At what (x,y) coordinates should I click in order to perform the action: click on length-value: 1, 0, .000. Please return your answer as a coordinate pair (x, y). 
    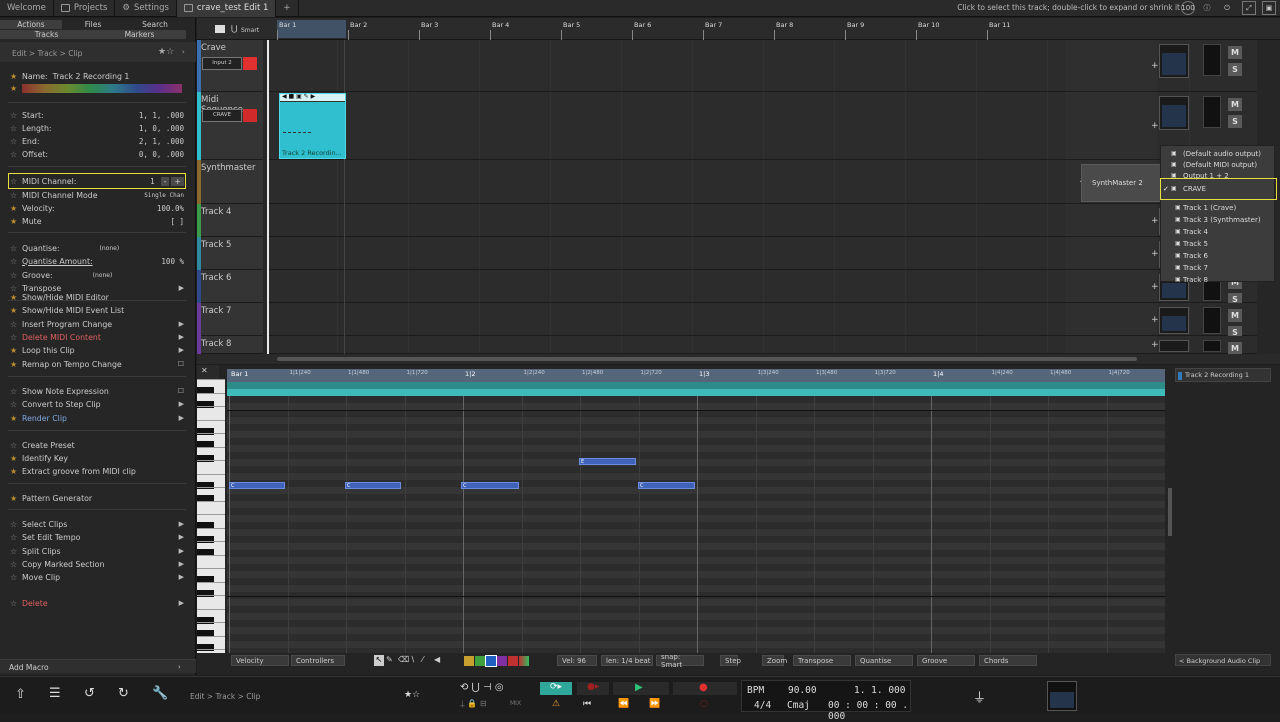
    Looking at the image, I should click on (161, 128).